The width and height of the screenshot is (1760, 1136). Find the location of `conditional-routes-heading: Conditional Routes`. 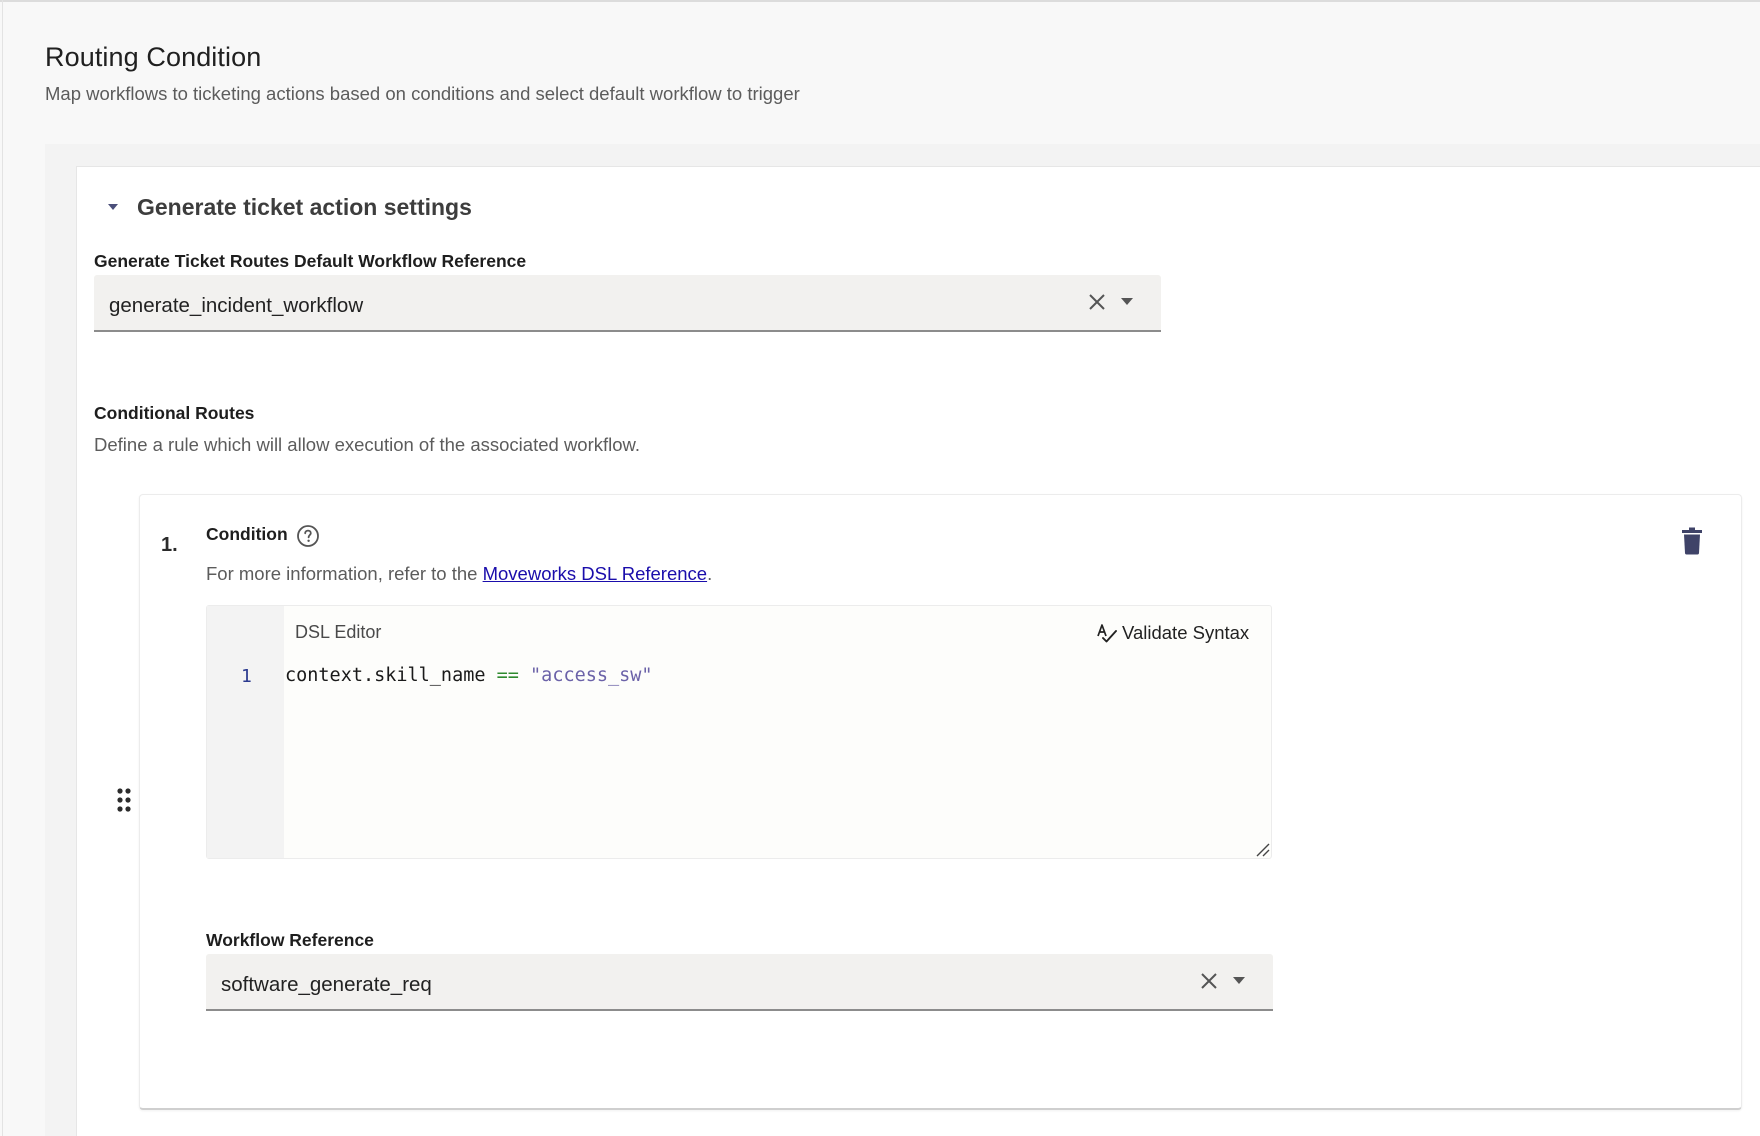

conditional-routes-heading: Conditional Routes is located at coordinates (174, 413).